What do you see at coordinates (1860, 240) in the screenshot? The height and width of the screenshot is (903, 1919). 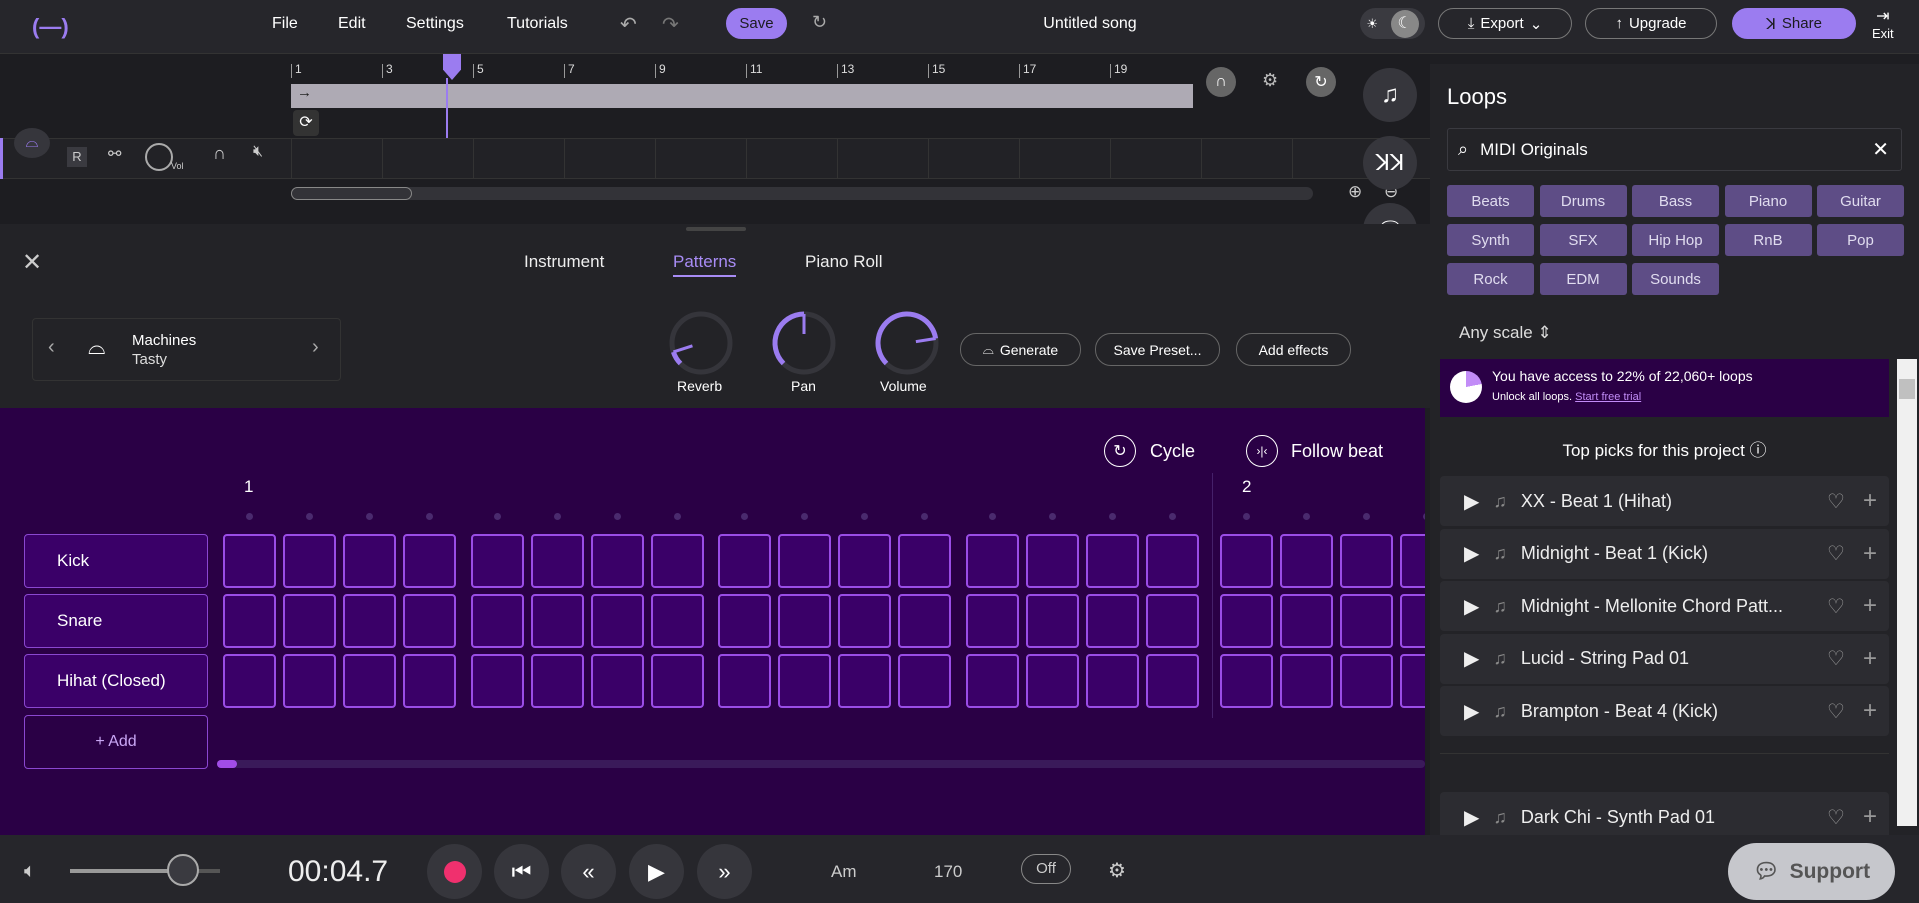 I see `filter-chip: Pop` at bounding box center [1860, 240].